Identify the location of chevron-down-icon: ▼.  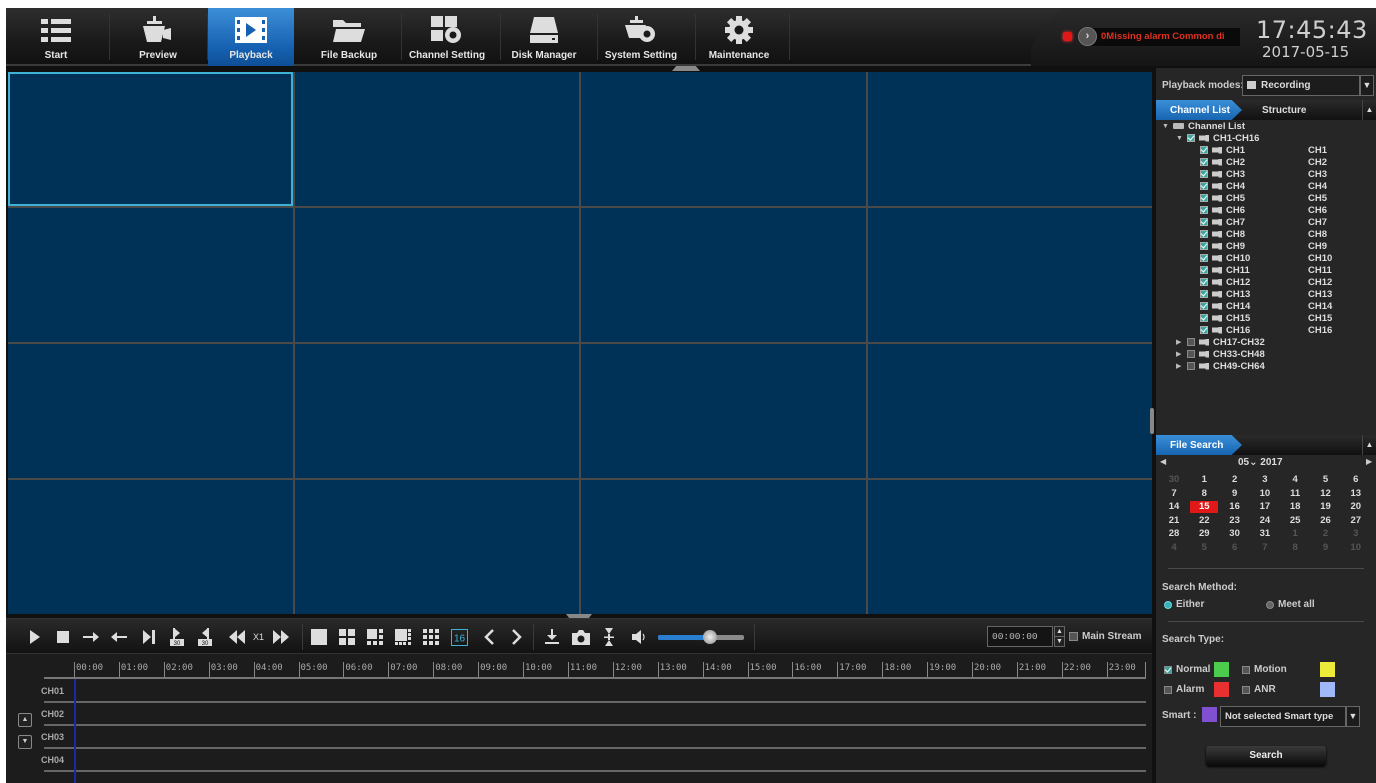
(1353, 716).